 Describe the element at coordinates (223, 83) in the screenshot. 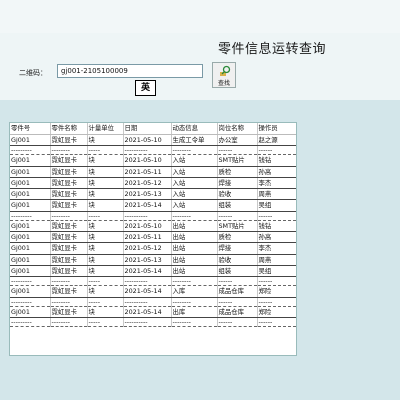

I see `find-button-label: 查找` at that location.